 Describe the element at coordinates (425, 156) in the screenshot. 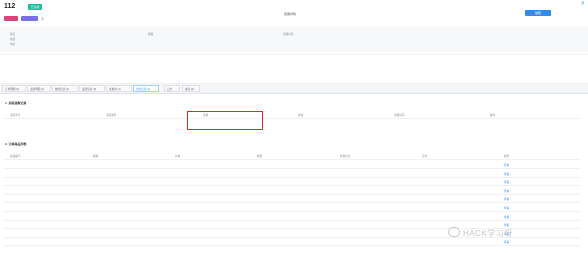

I see `col-header: 实付` at that location.